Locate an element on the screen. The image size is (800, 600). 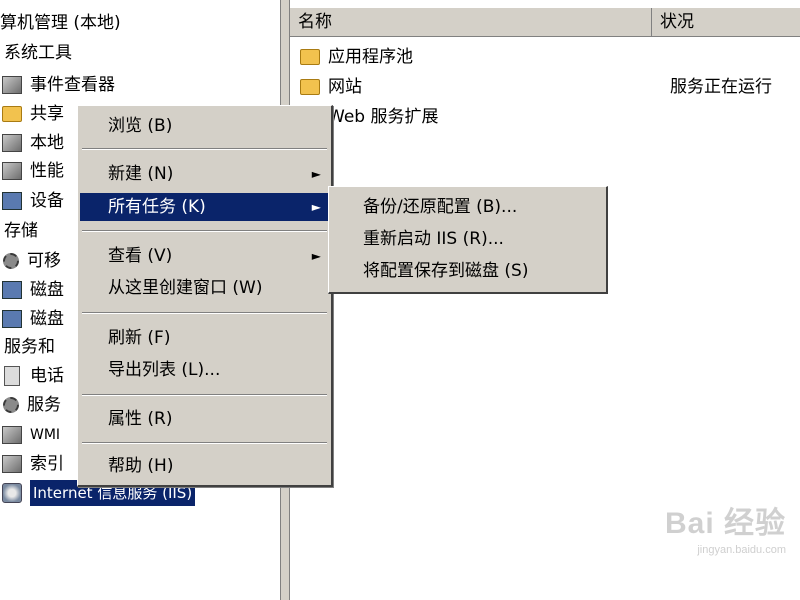
tree-item-services-apps: 服务和 is located at coordinates (29, 347).